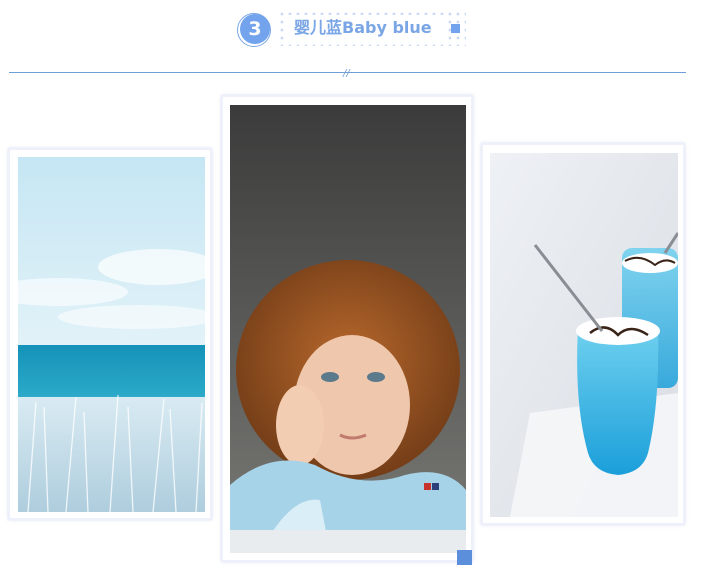 This screenshot has height=573, width=703. What do you see at coordinates (464, 557) in the screenshot?
I see `corner-square-ornament` at bounding box center [464, 557].